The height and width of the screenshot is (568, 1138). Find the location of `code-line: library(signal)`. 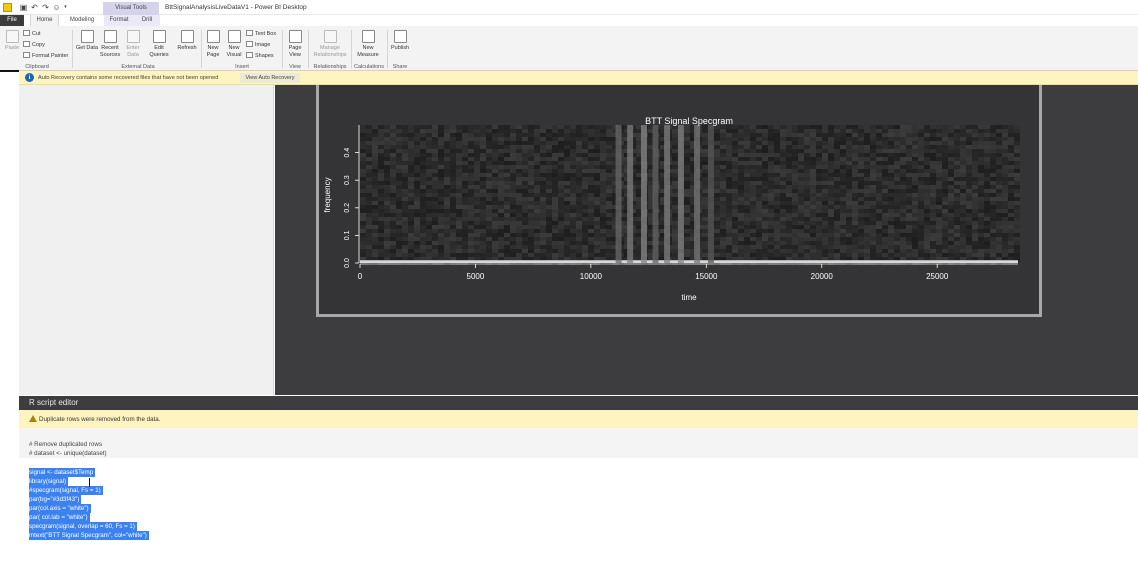

code-line: library(signal) is located at coordinates (49, 481).